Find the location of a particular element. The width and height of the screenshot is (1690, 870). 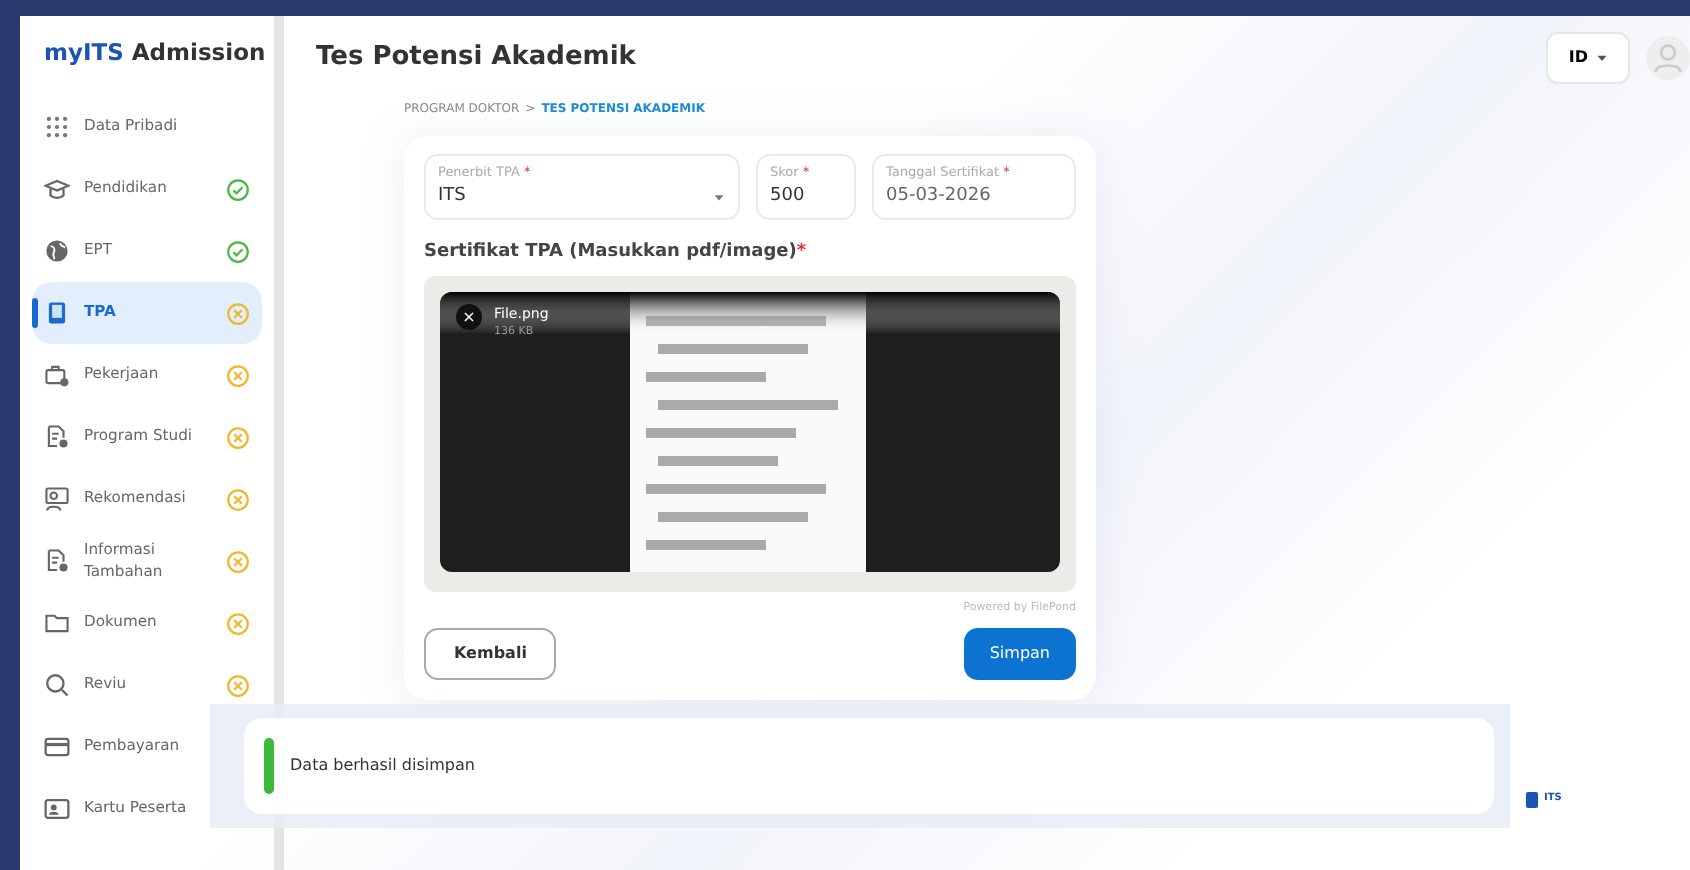

credit-card-icon is located at coordinates (57, 747).